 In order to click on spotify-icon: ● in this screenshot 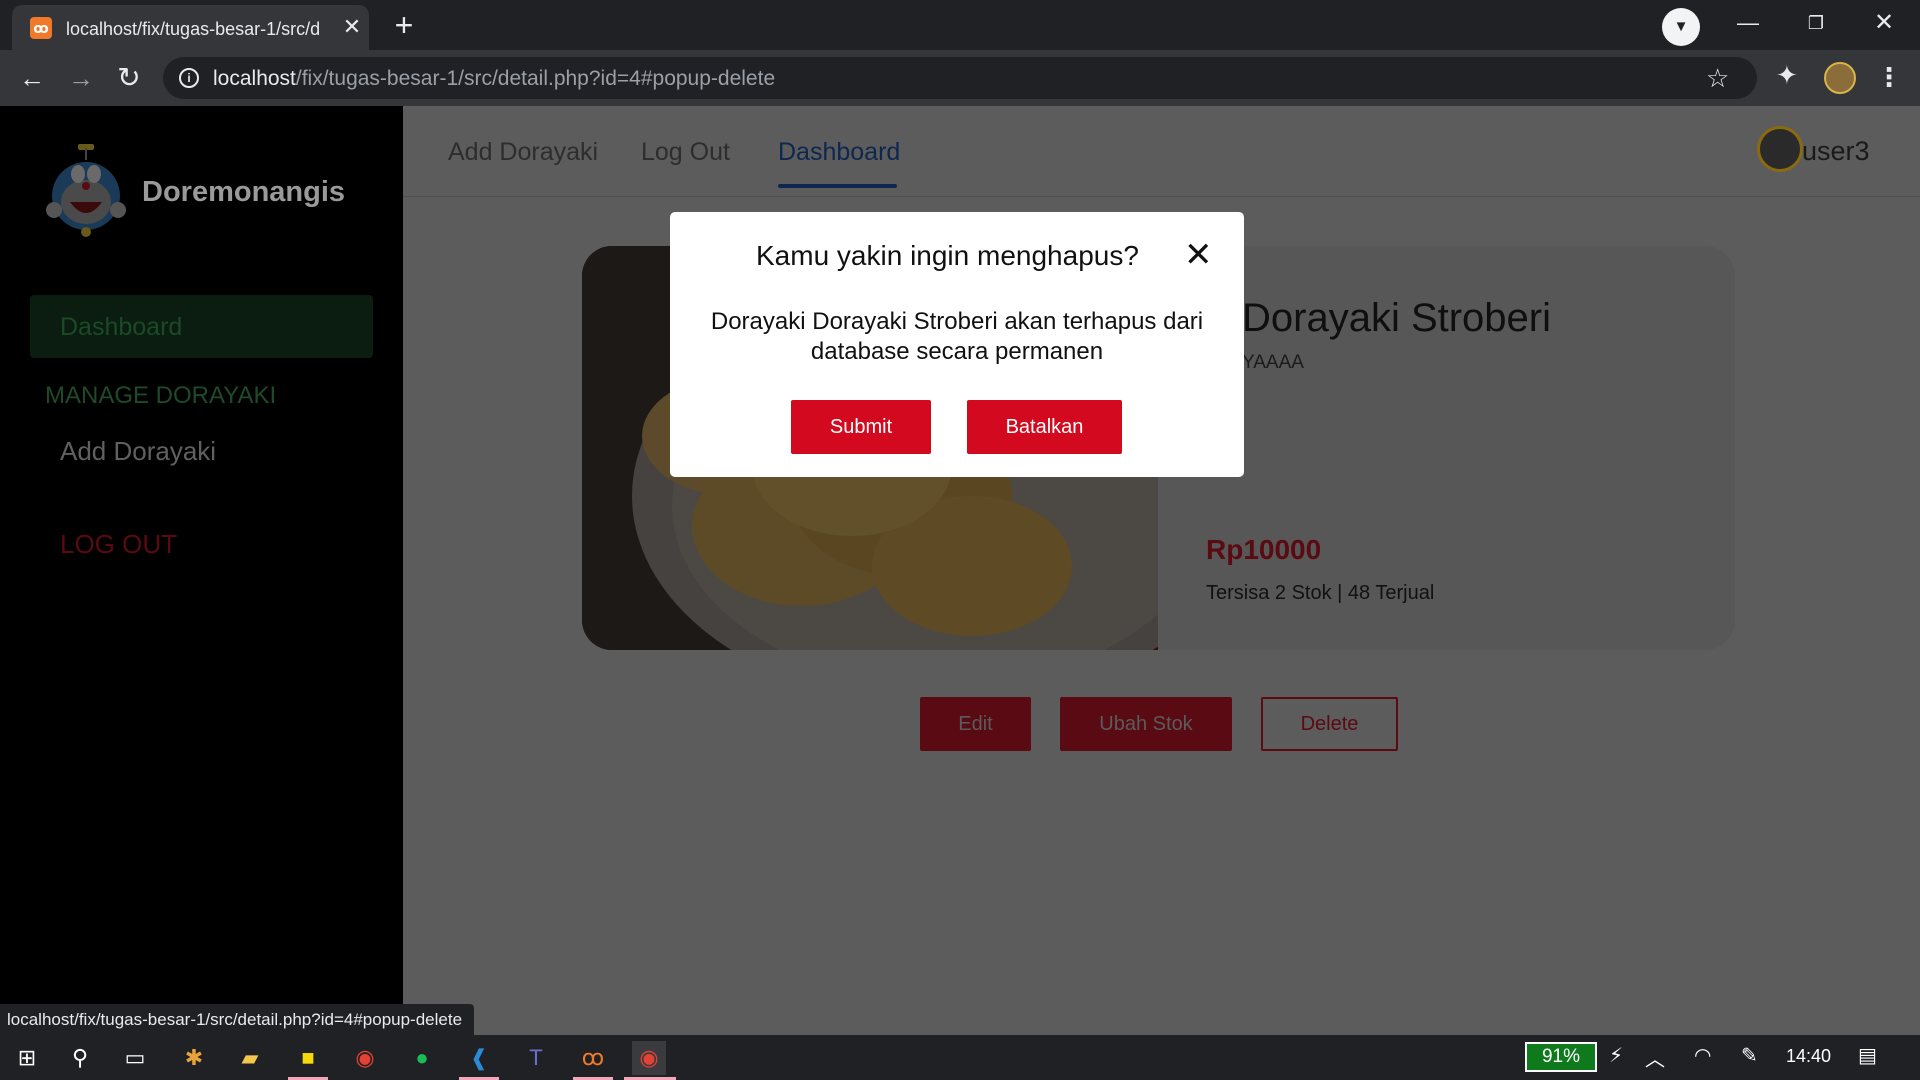, I will do `click(422, 1058)`.